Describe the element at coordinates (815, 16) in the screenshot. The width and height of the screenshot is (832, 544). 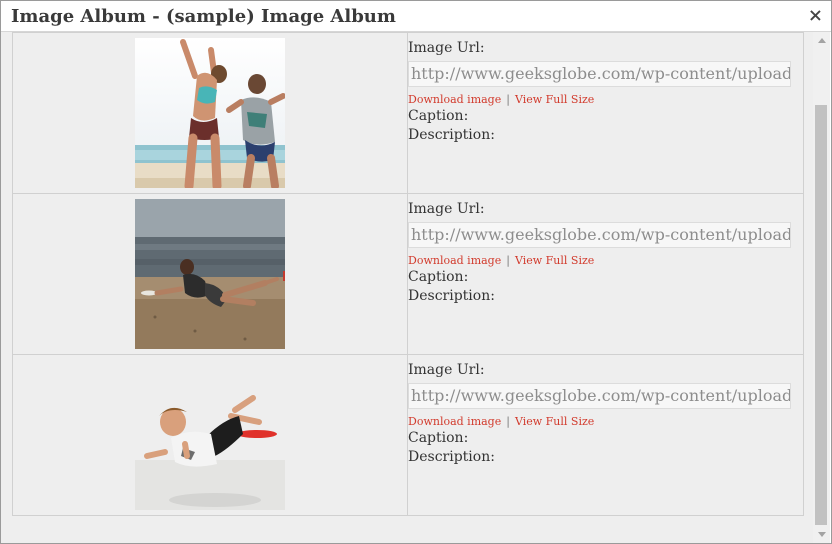
I see `close-icon: ×` at that location.